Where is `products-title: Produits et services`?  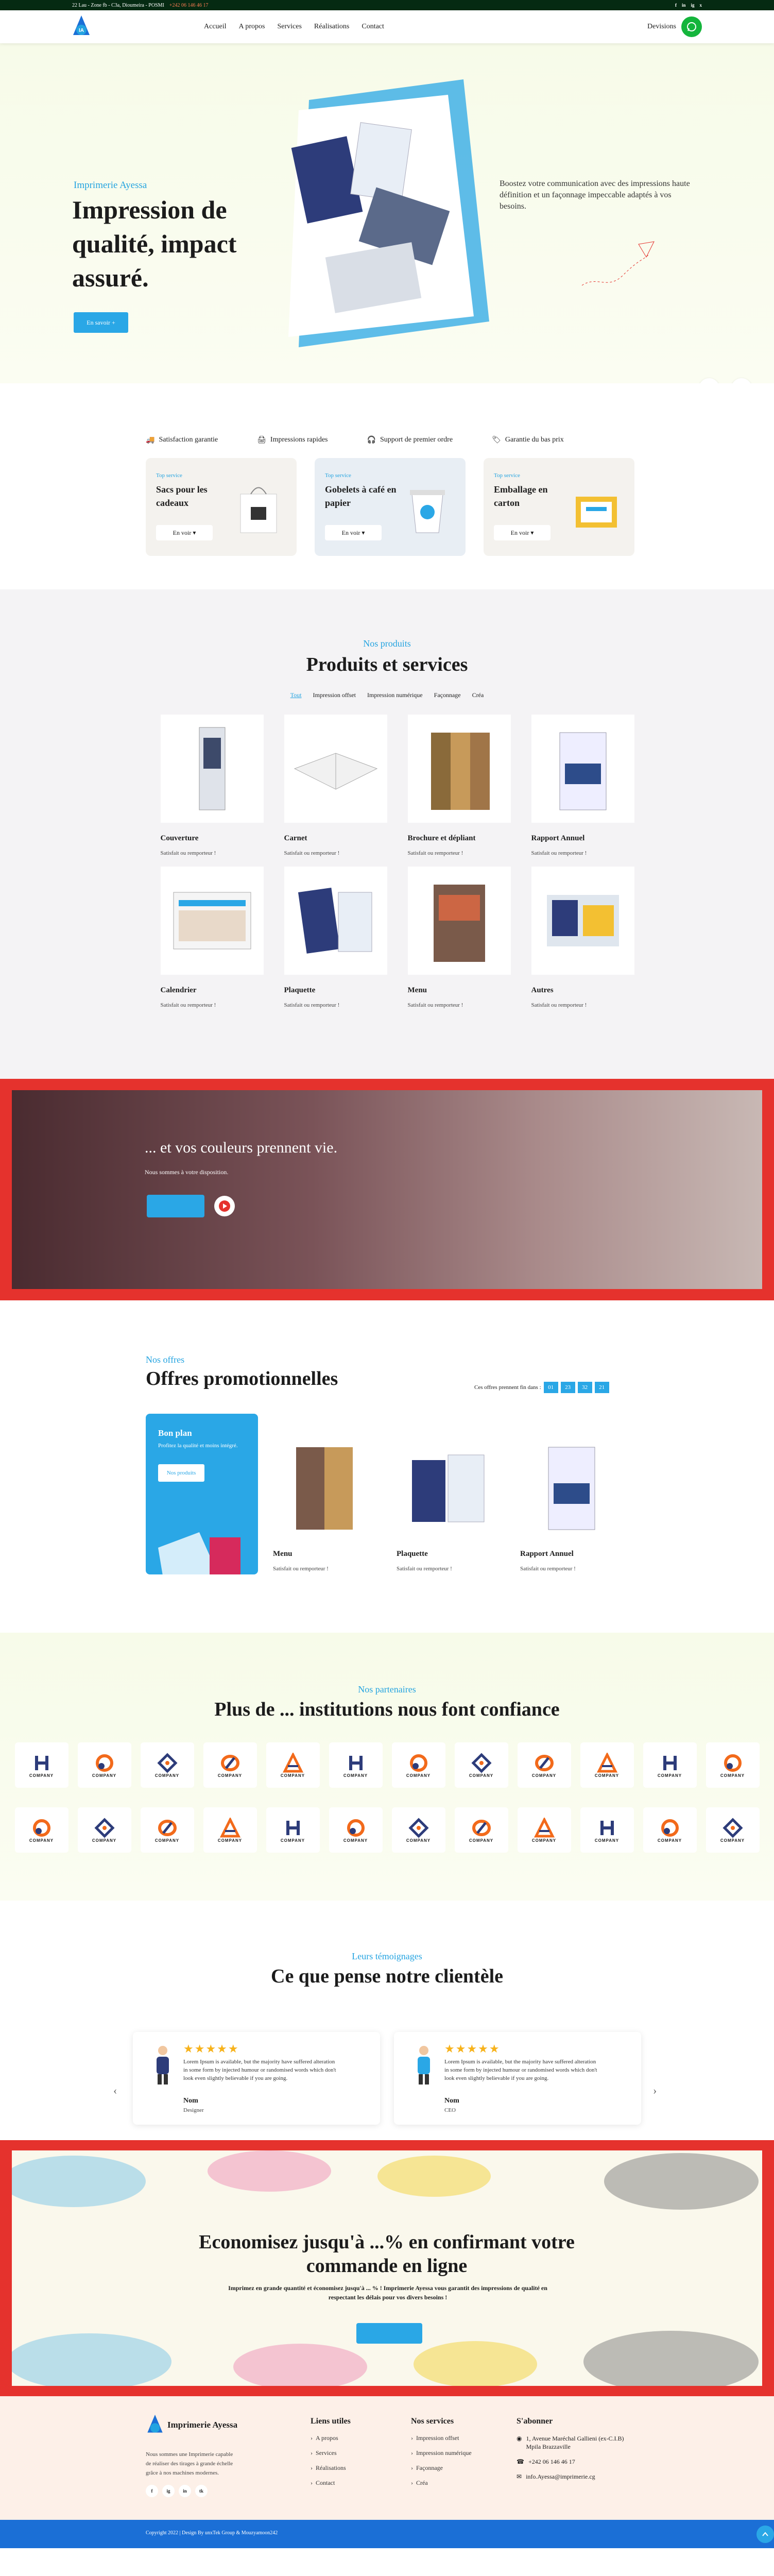
products-title: Produits et services is located at coordinates (387, 664).